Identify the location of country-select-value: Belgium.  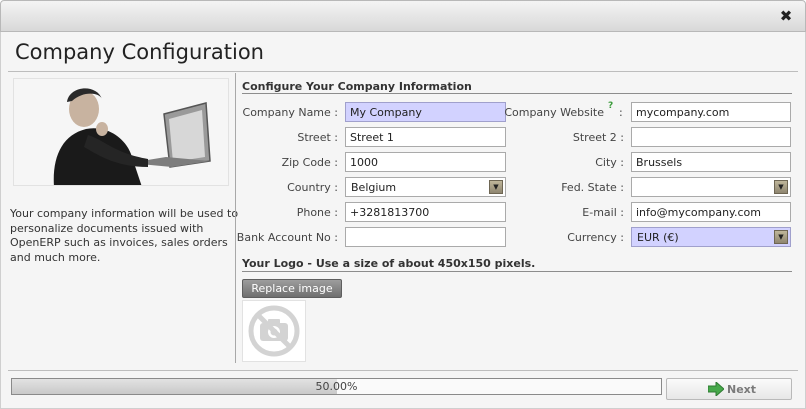
(374, 187).